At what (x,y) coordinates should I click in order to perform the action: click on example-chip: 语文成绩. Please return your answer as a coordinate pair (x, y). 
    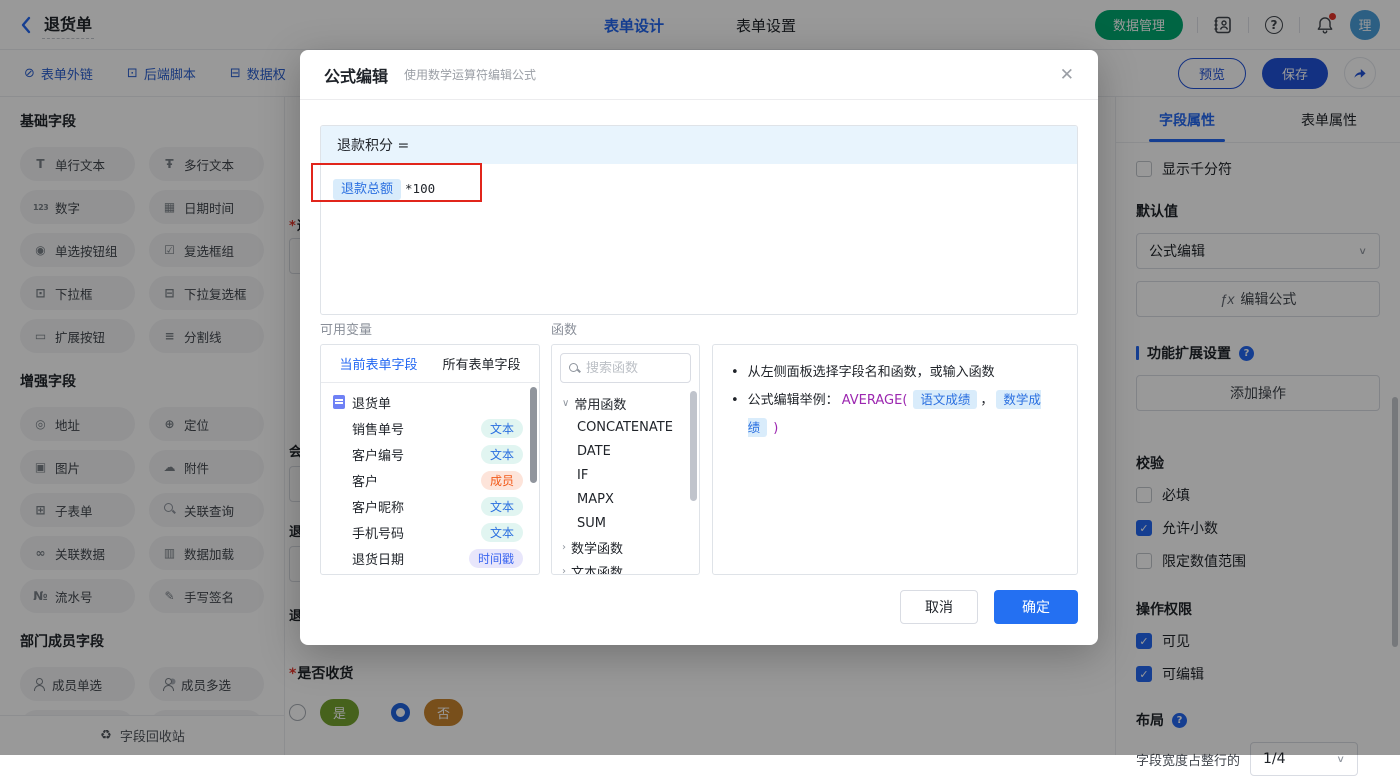
    Looking at the image, I should click on (945, 399).